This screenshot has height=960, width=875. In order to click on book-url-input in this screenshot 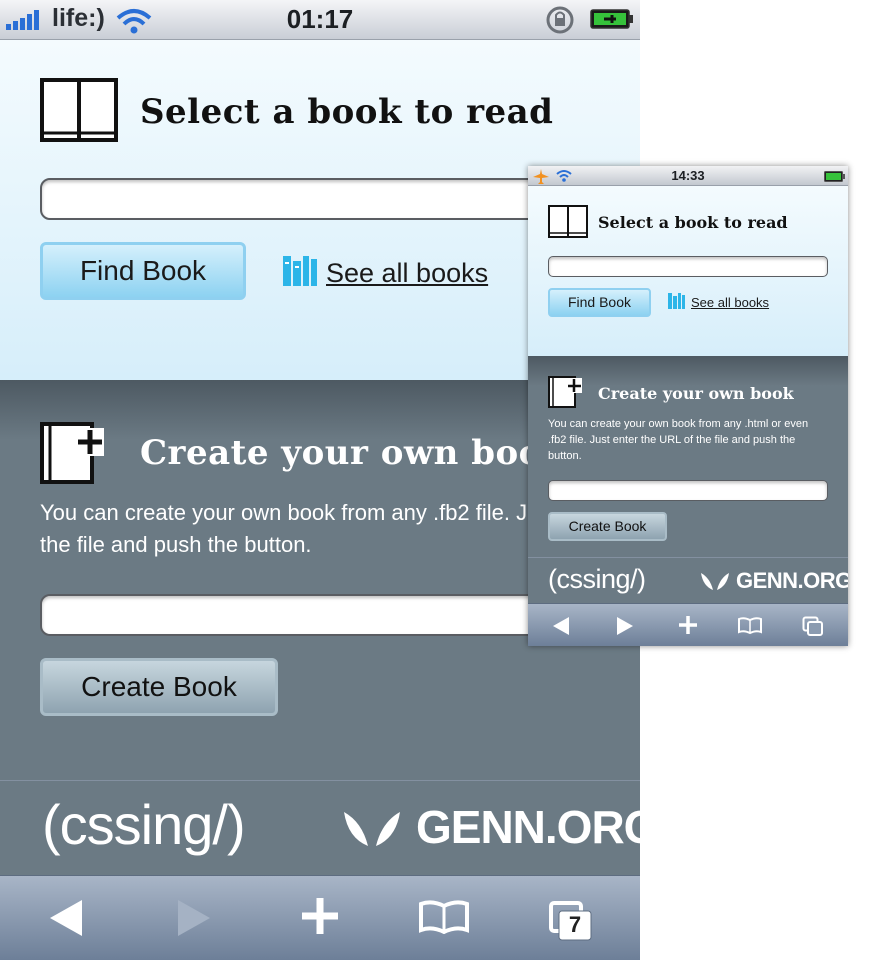, I will do `click(688, 490)`.